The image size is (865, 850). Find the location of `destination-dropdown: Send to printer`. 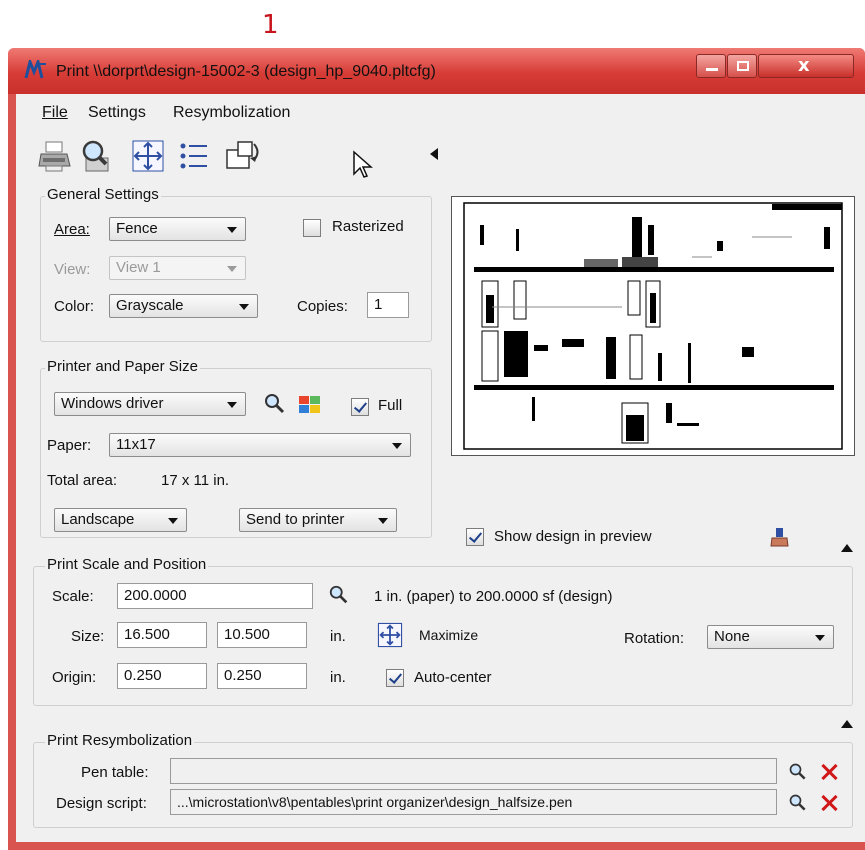

destination-dropdown: Send to printer is located at coordinates (318, 520).